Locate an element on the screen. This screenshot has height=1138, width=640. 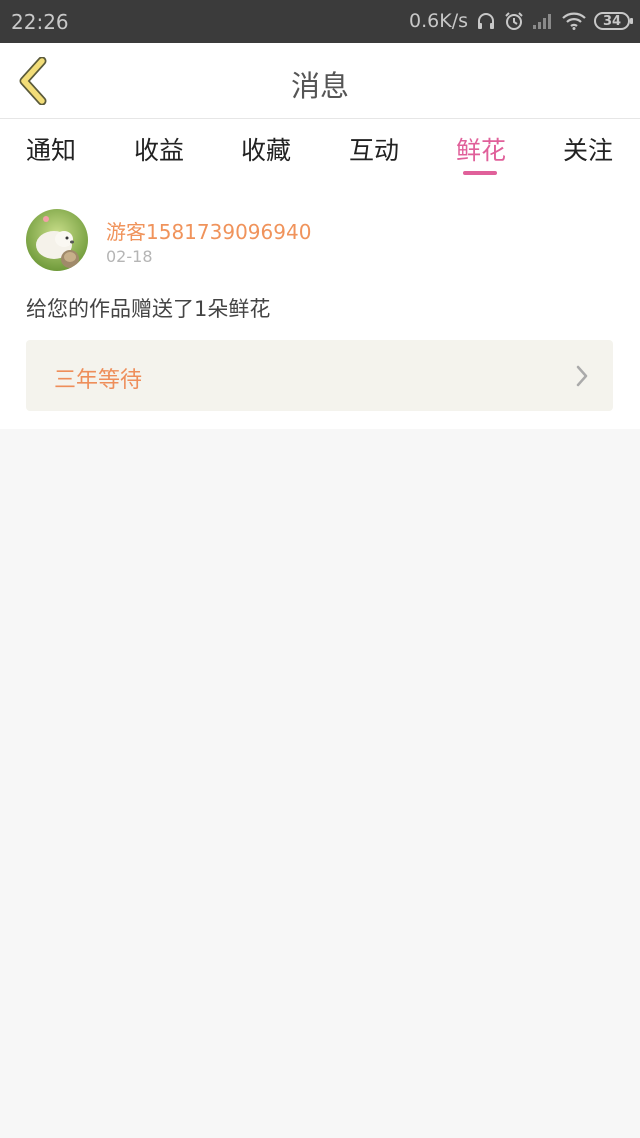
message-date: 02-18 is located at coordinates (129, 256).